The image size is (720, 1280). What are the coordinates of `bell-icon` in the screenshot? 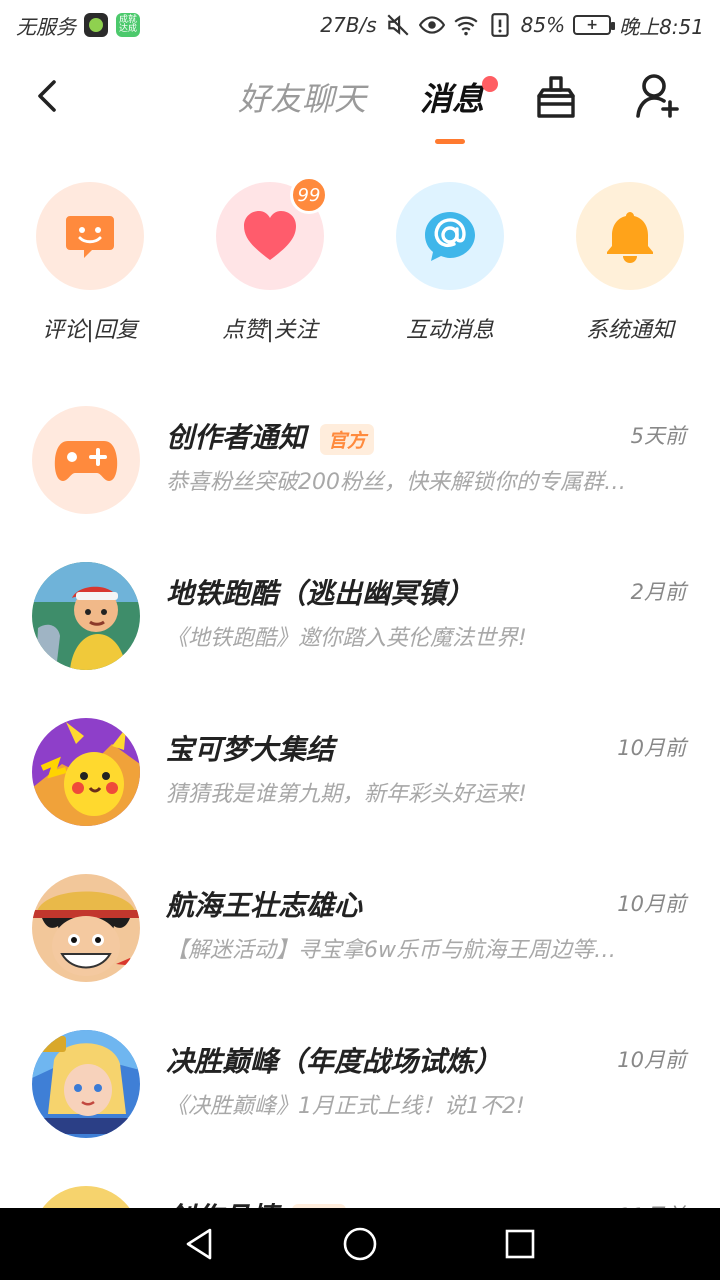 It's located at (630, 237).